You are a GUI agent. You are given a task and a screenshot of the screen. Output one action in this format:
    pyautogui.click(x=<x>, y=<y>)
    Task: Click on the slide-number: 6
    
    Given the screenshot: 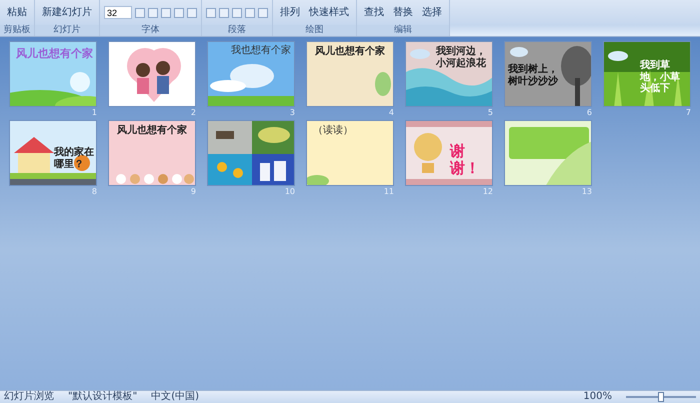 What is the action you would take?
    pyautogui.click(x=589, y=112)
    